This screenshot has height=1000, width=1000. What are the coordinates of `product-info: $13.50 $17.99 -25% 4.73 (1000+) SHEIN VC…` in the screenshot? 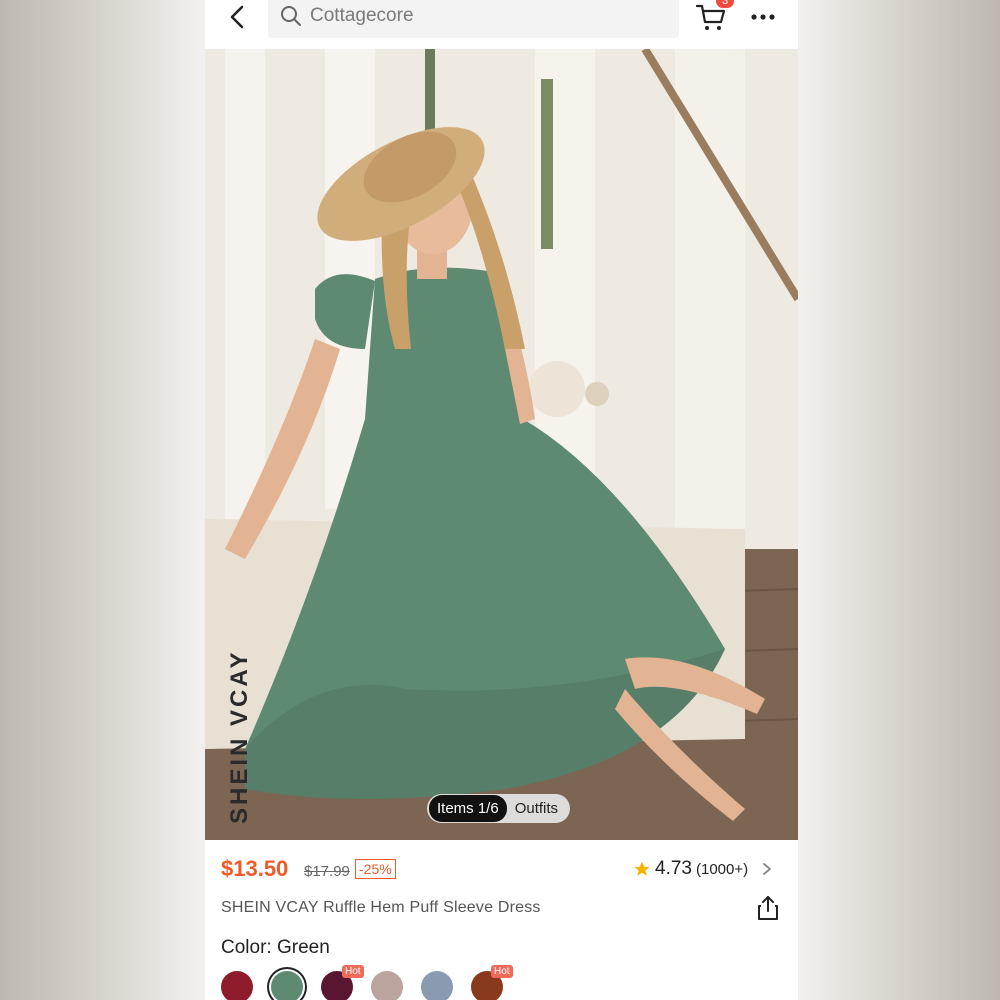 It's located at (501, 920).